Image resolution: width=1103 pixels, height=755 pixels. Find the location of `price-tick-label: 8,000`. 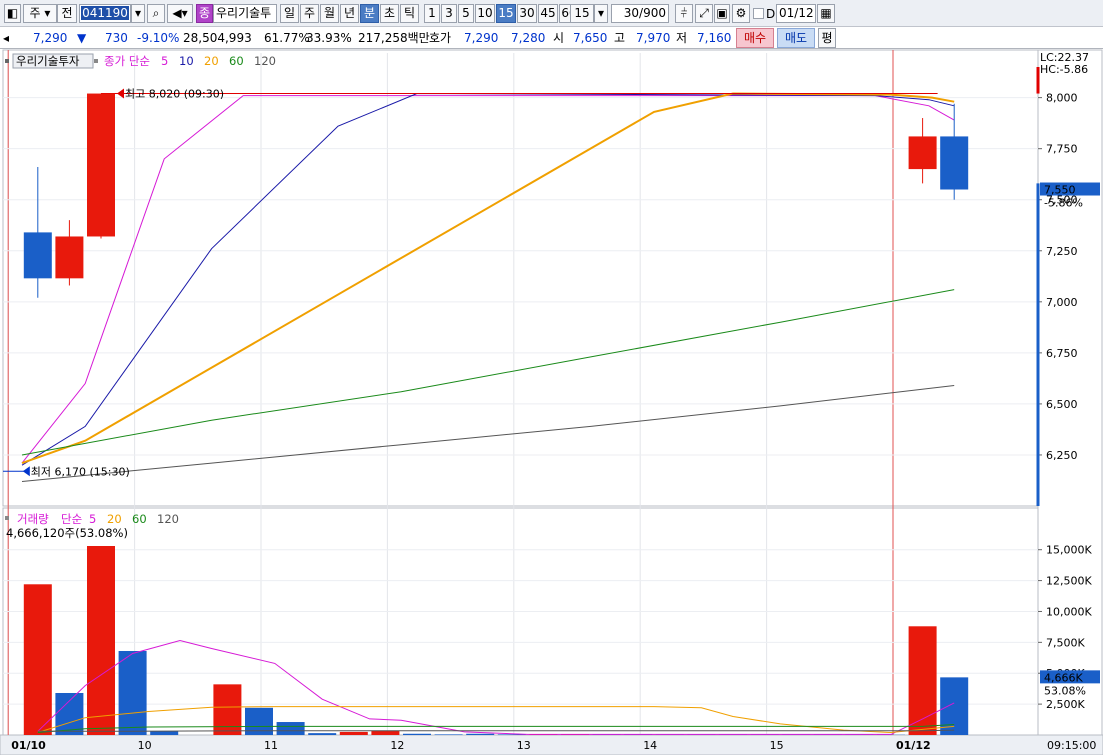

price-tick-label: 8,000 is located at coordinates (1062, 98).